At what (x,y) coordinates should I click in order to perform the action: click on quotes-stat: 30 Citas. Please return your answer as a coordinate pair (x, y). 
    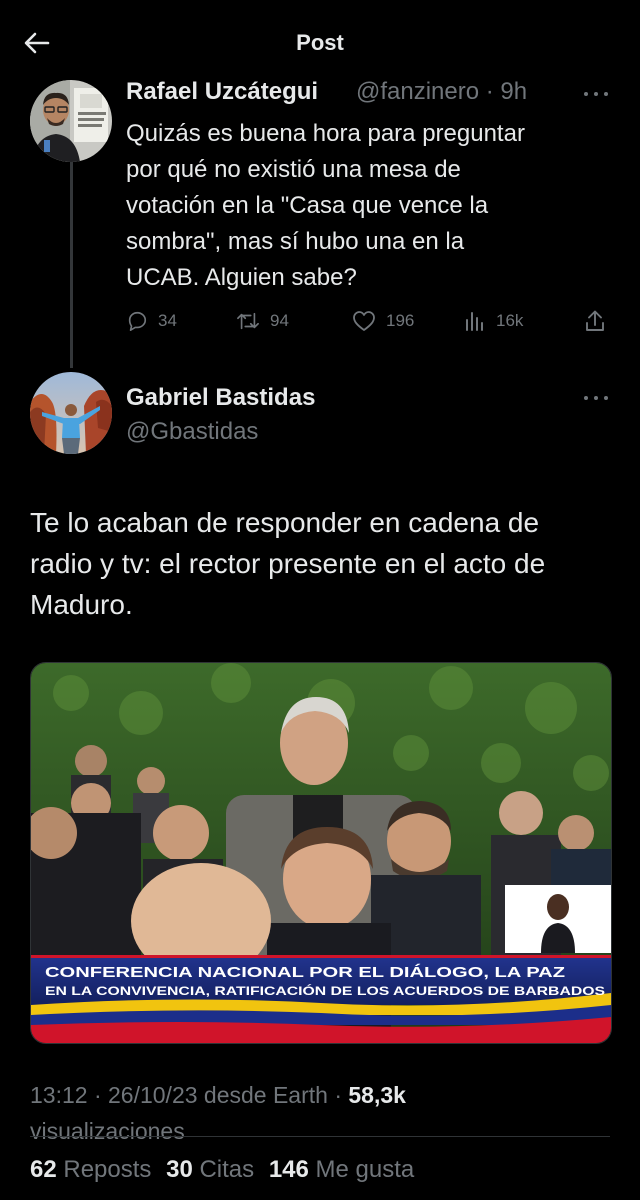
    Looking at the image, I should click on (214, 1169).